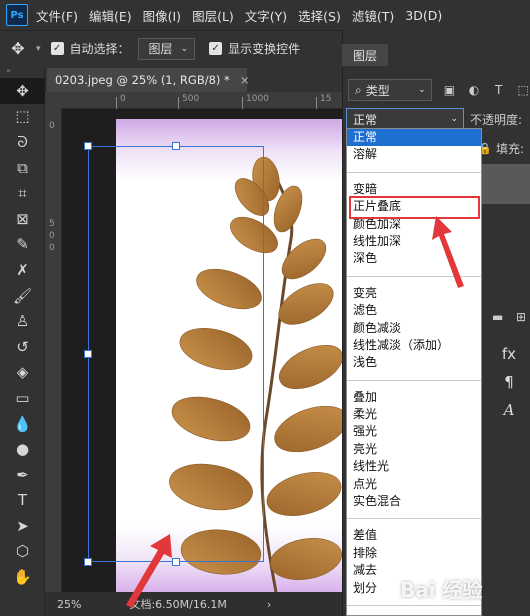 The width and height of the screenshot is (530, 616). Describe the element at coordinates (53, 100) in the screenshot. I see `ruler-corner` at that location.